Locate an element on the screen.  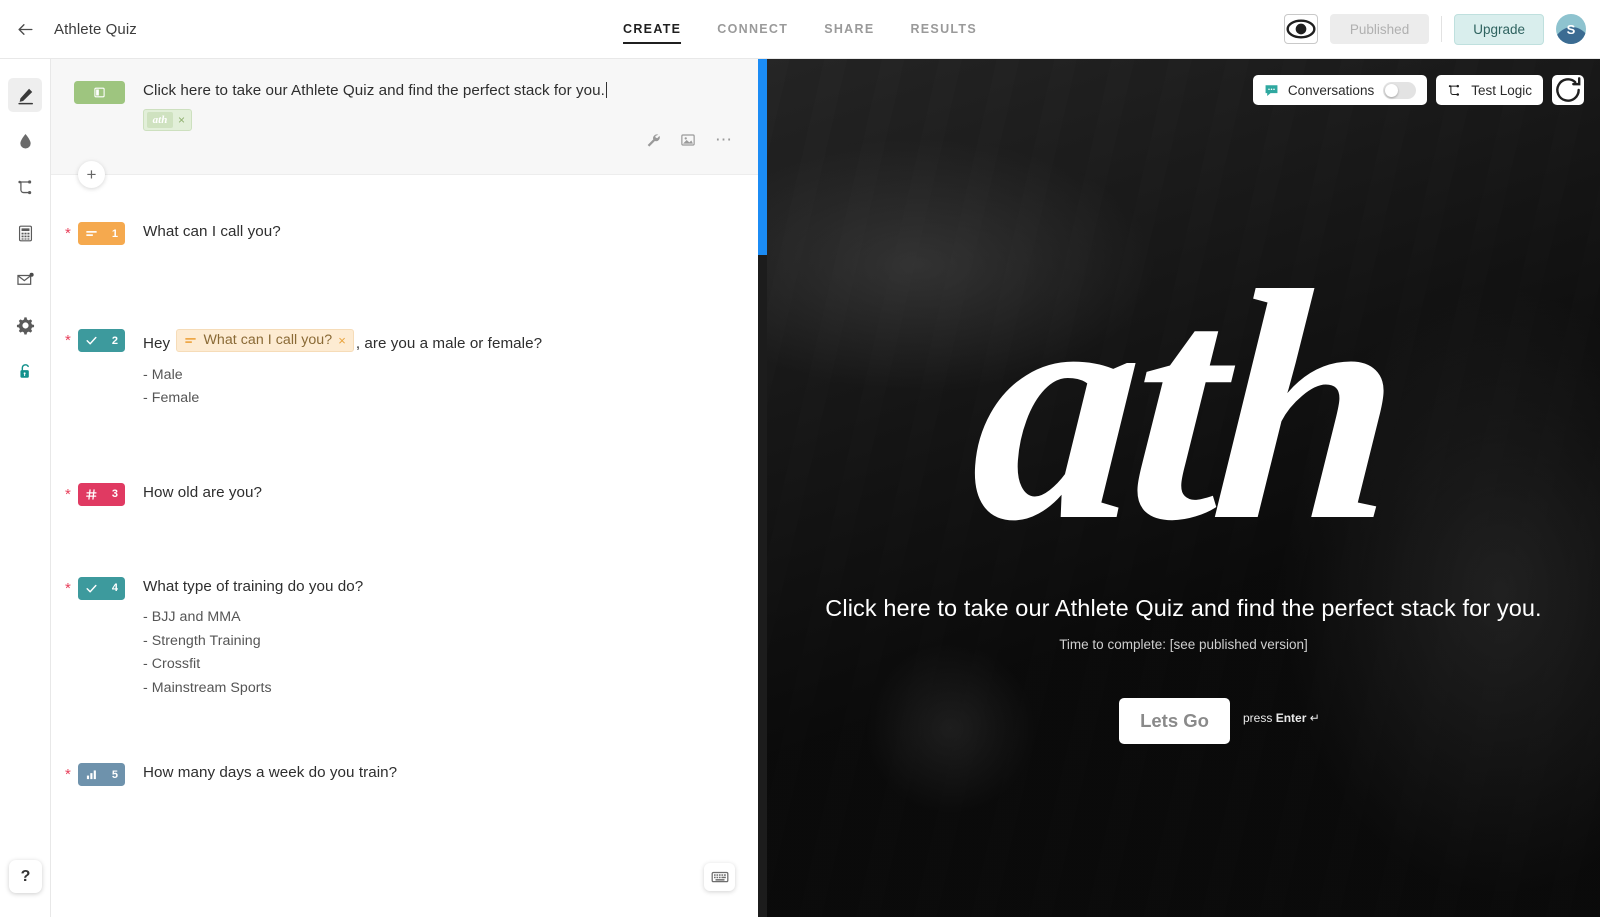
upgrade-button: Upgrade is located at coordinates (1499, 29).